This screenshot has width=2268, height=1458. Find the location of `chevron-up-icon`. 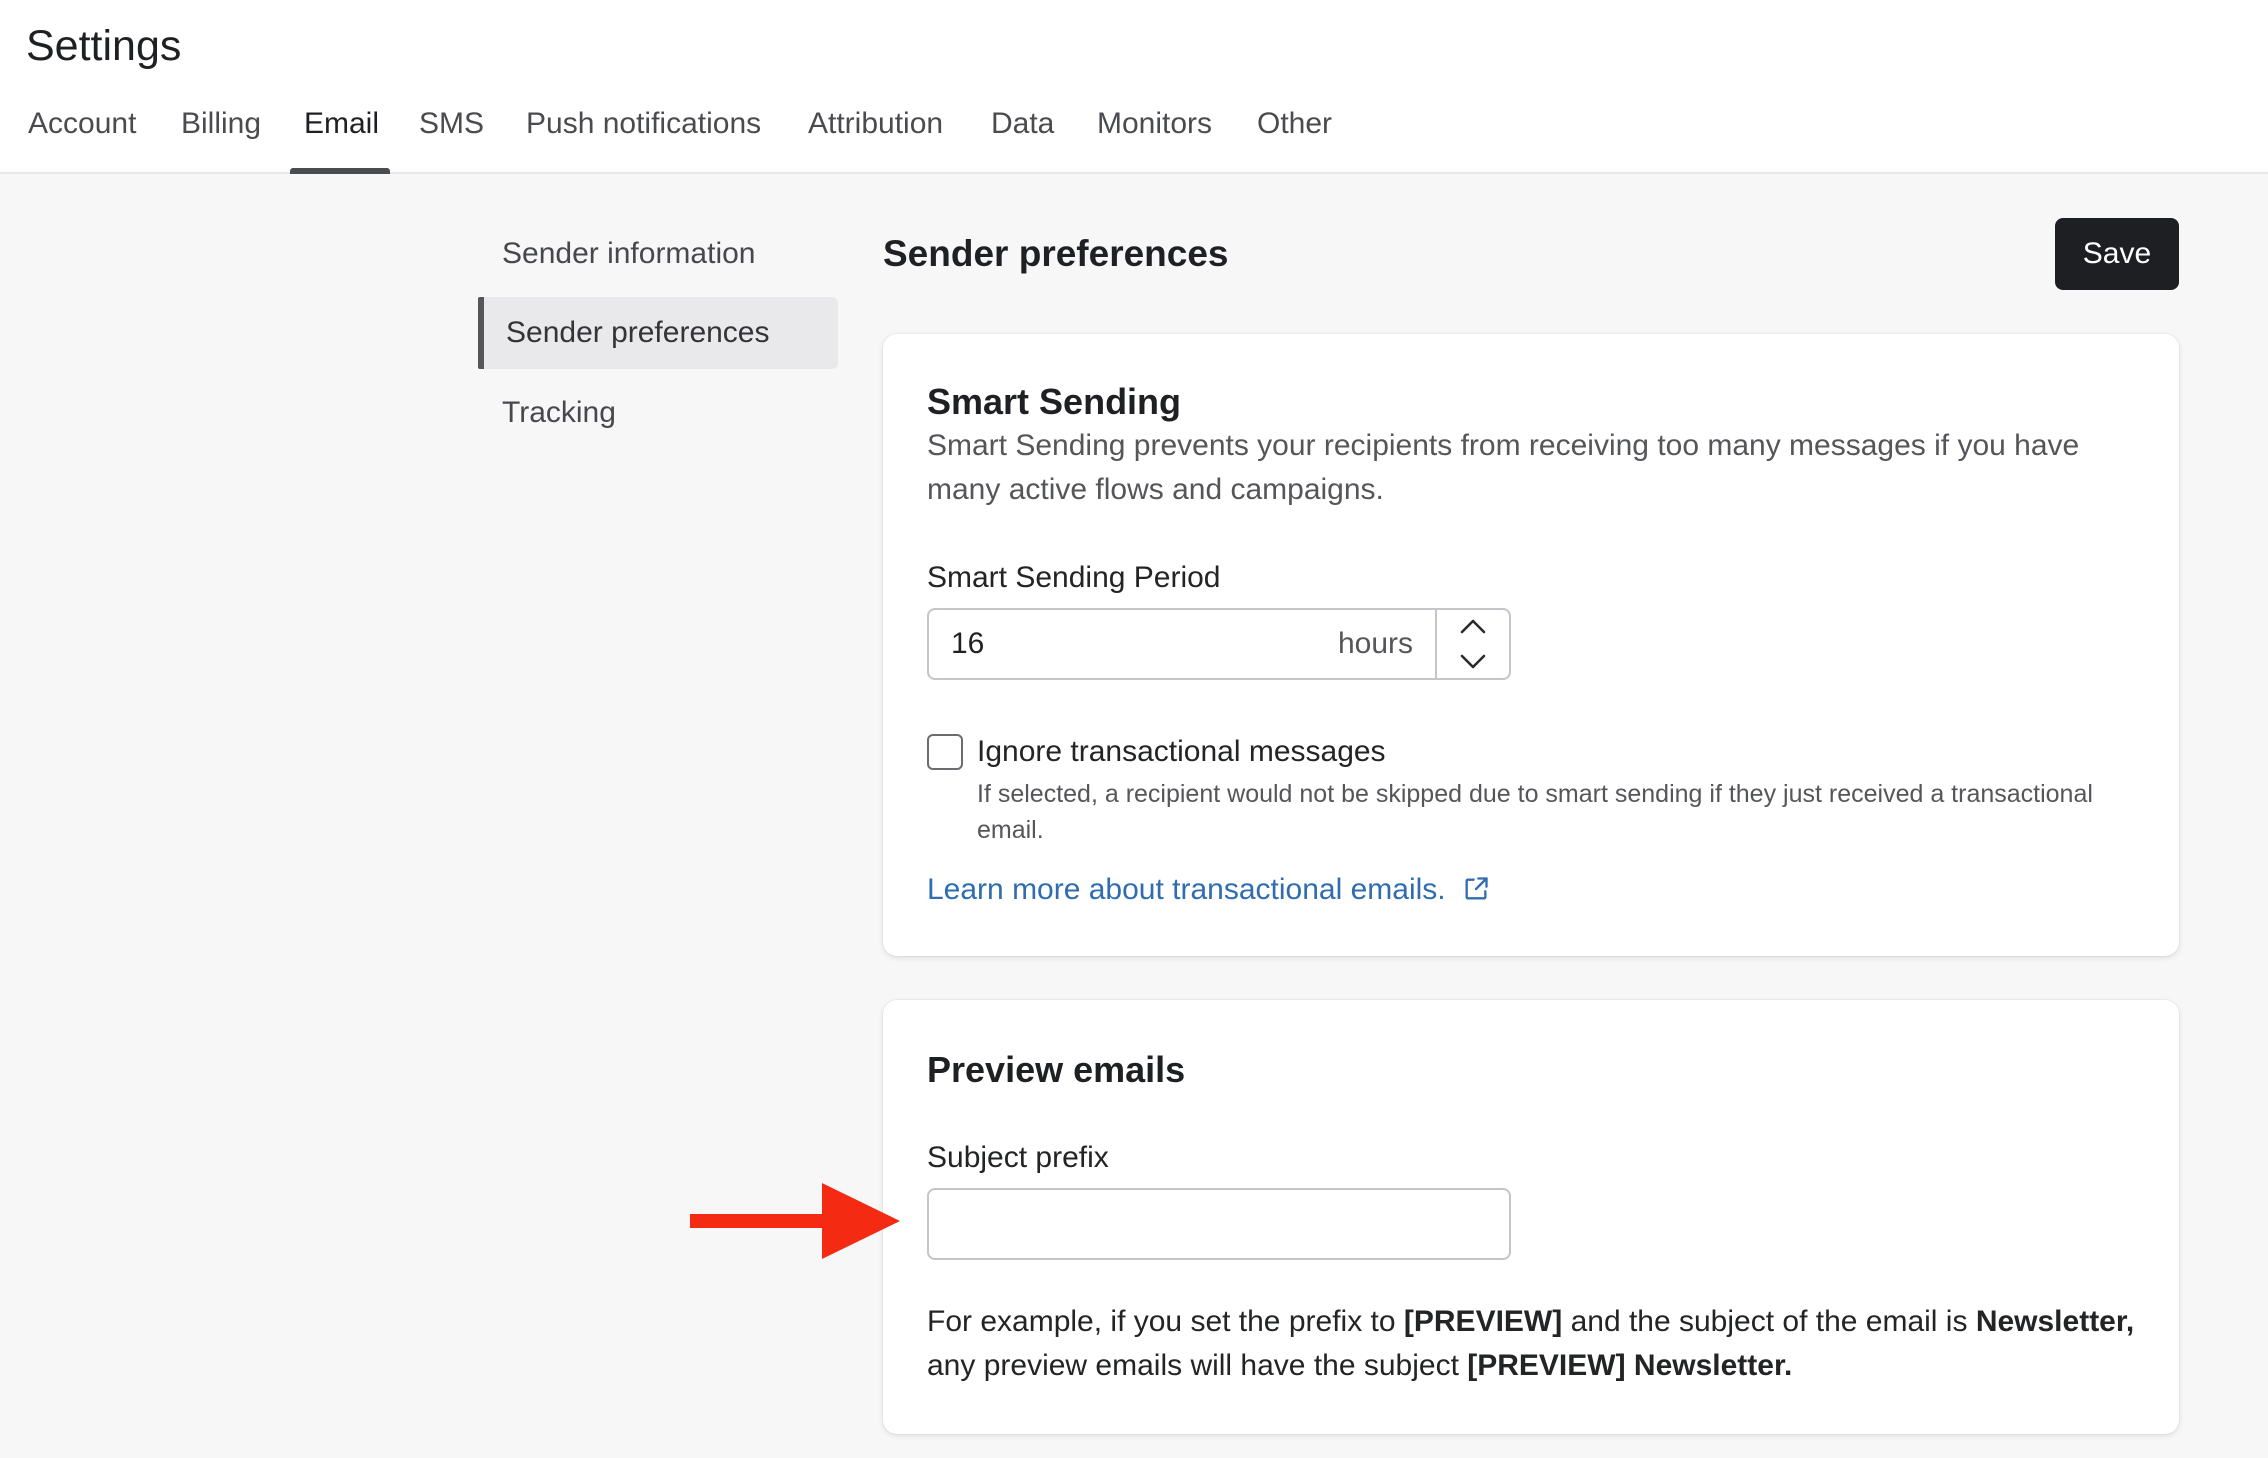

chevron-up-icon is located at coordinates (1473, 626).